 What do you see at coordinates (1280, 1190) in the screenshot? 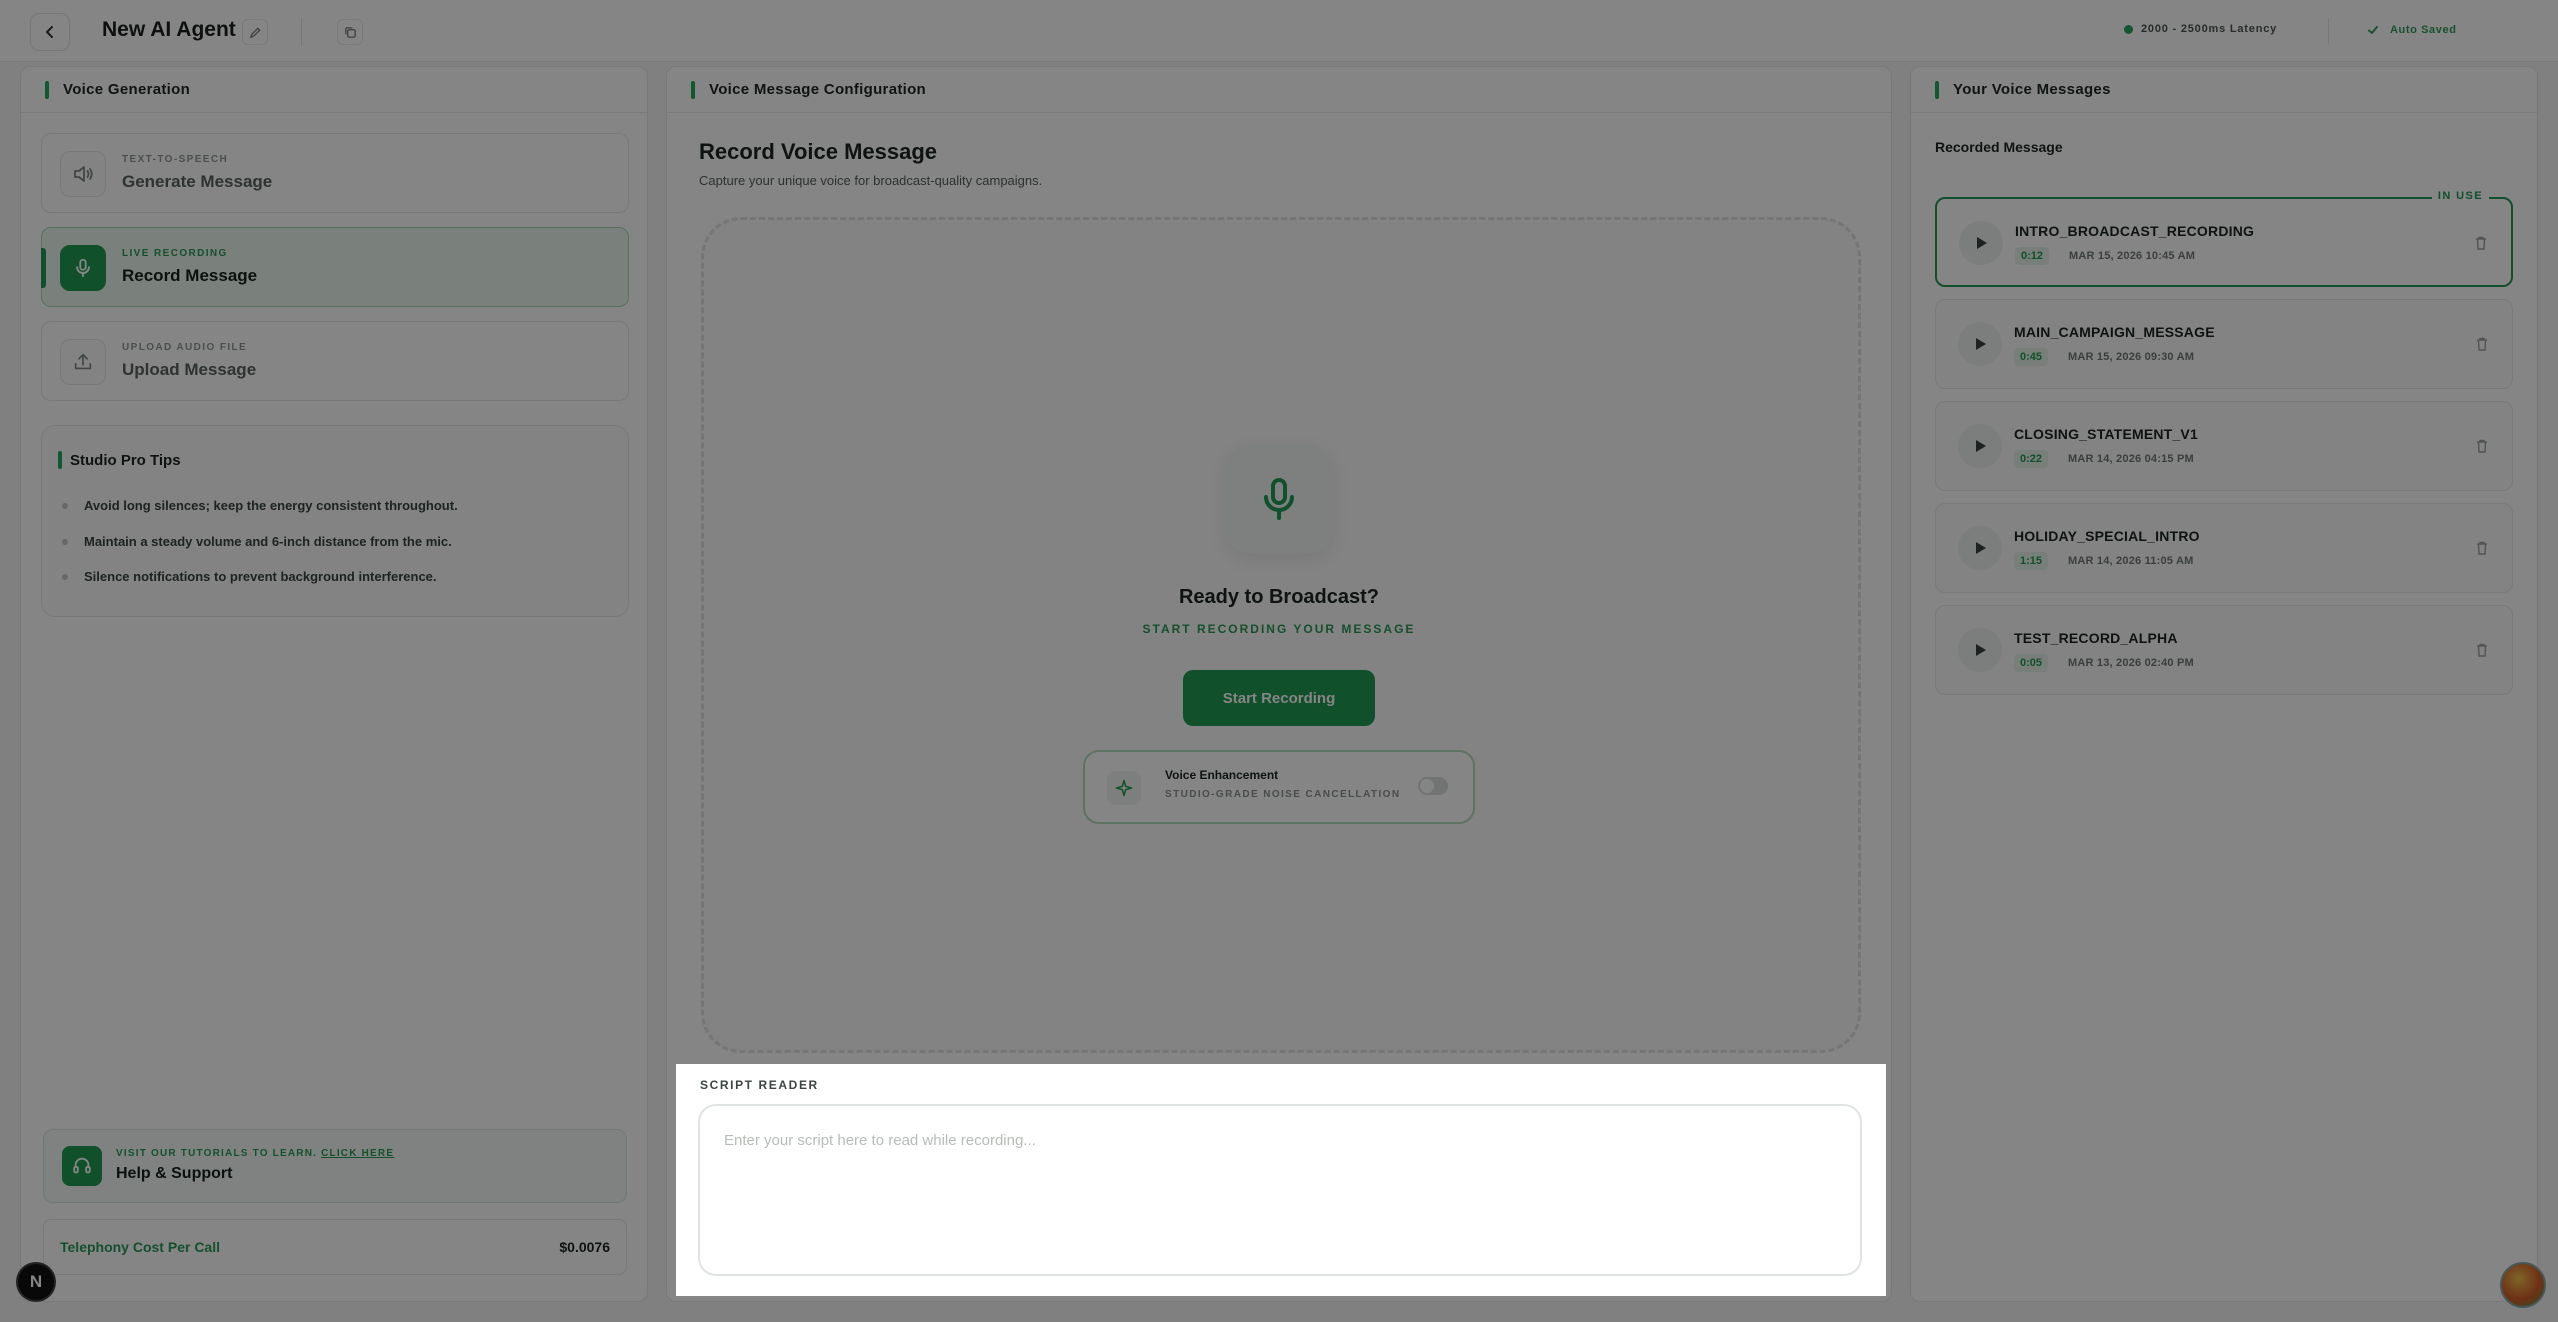
I see `script-input` at bounding box center [1280, 1190].